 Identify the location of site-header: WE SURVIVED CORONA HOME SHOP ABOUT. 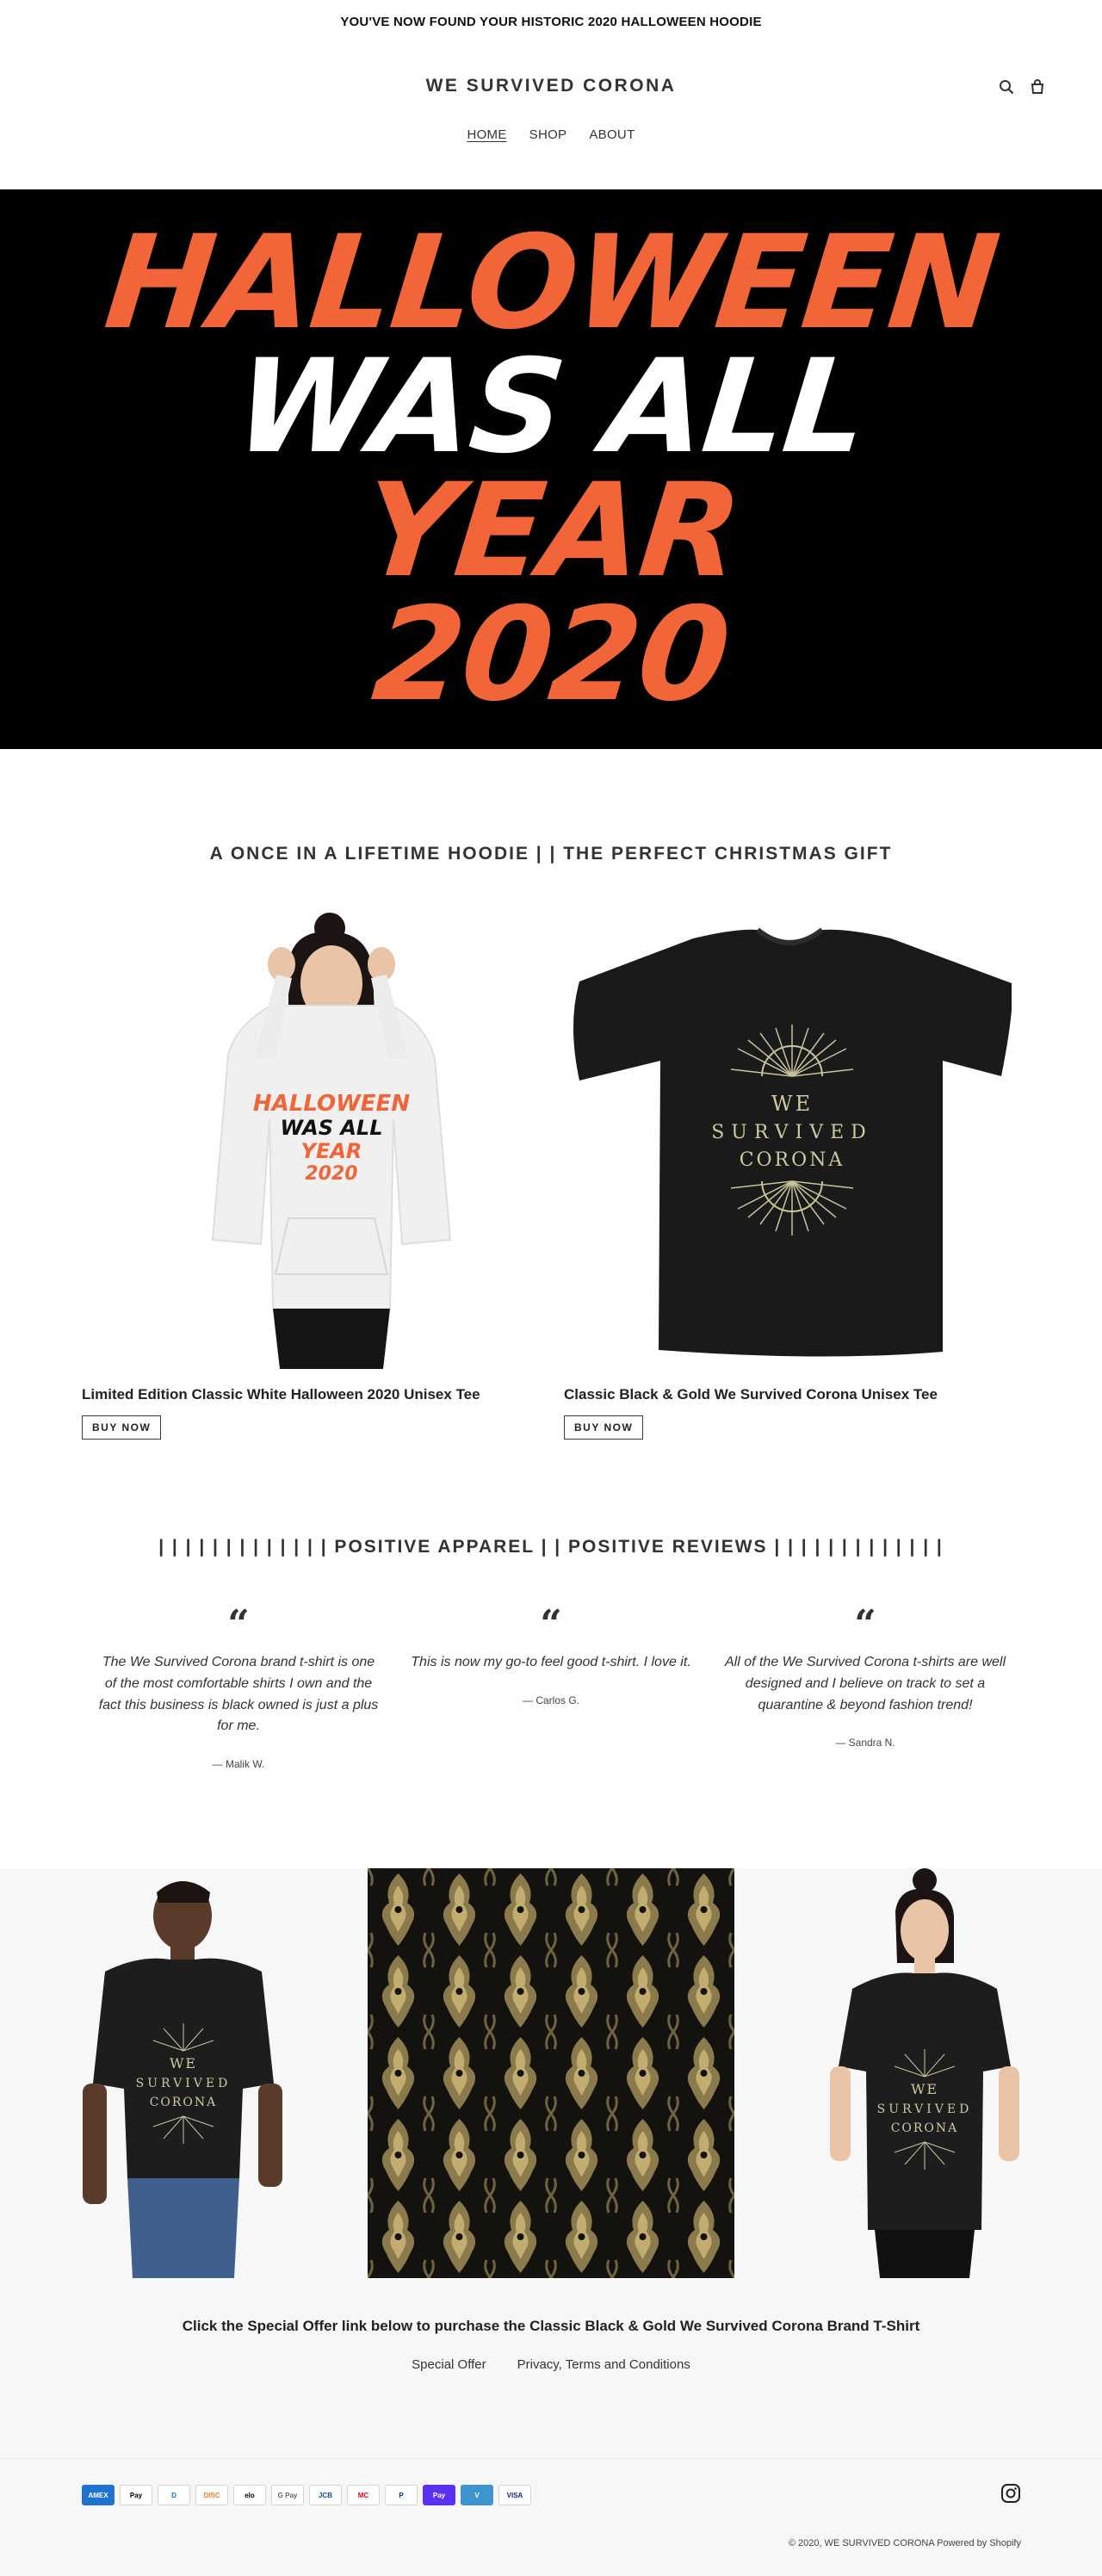
(551, 116).